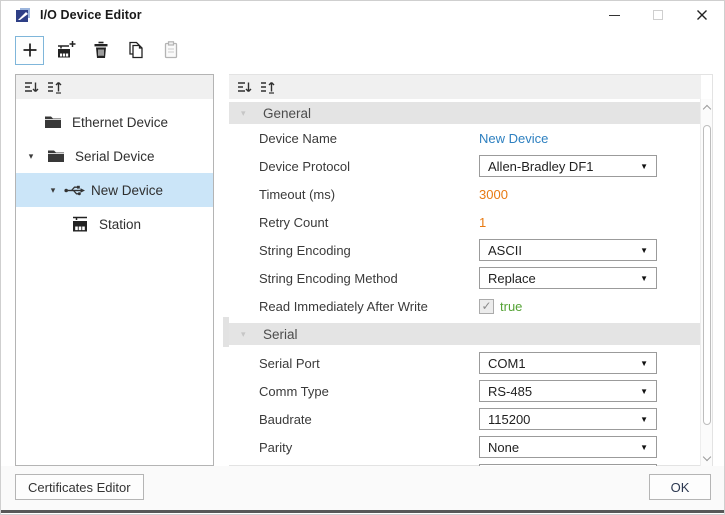 The width and height of the screenshot is (725, 515). Describe the element at coordinates (541, 166) in the screenshot. I see `dropdown-value: Allen-Bradley DF1` at that location.